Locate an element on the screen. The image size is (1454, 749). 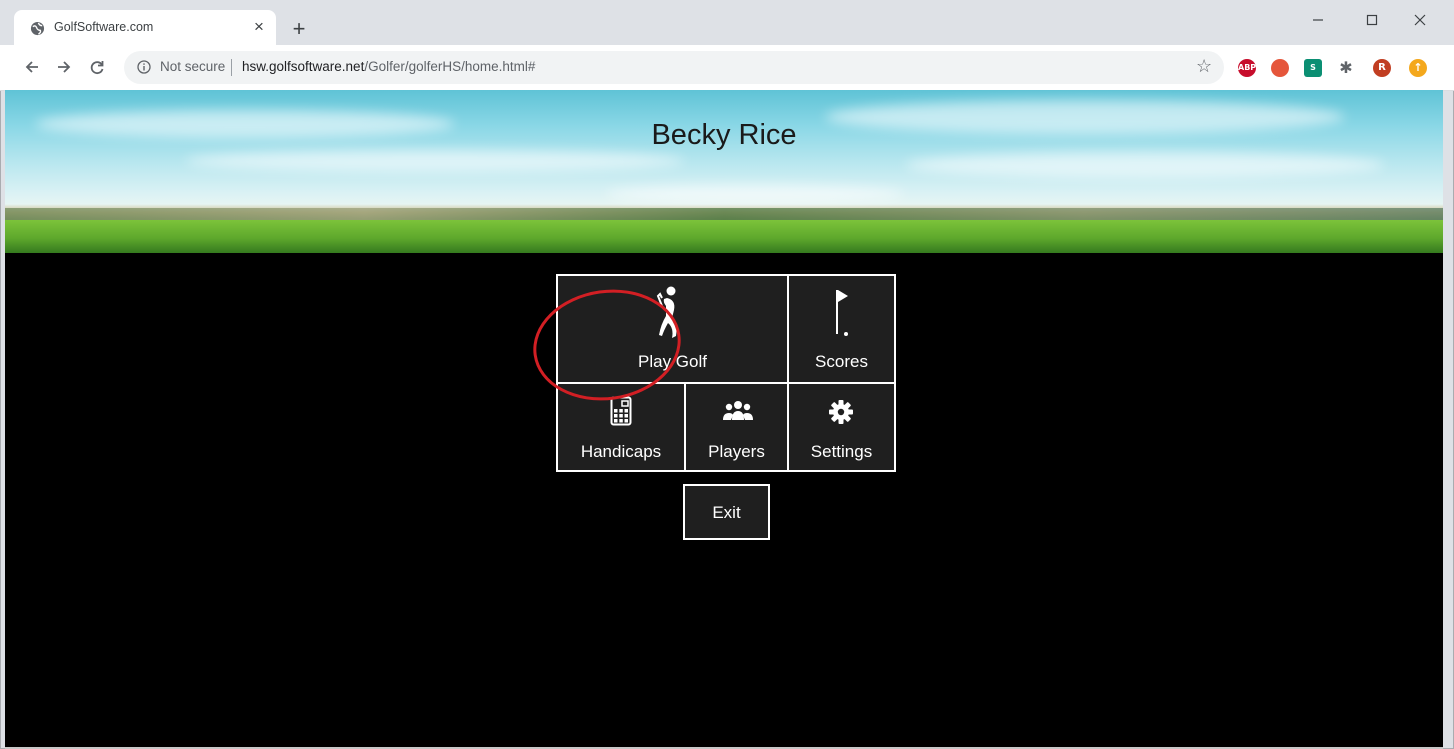
minimize-icon is located at coordinates (1318, 20).